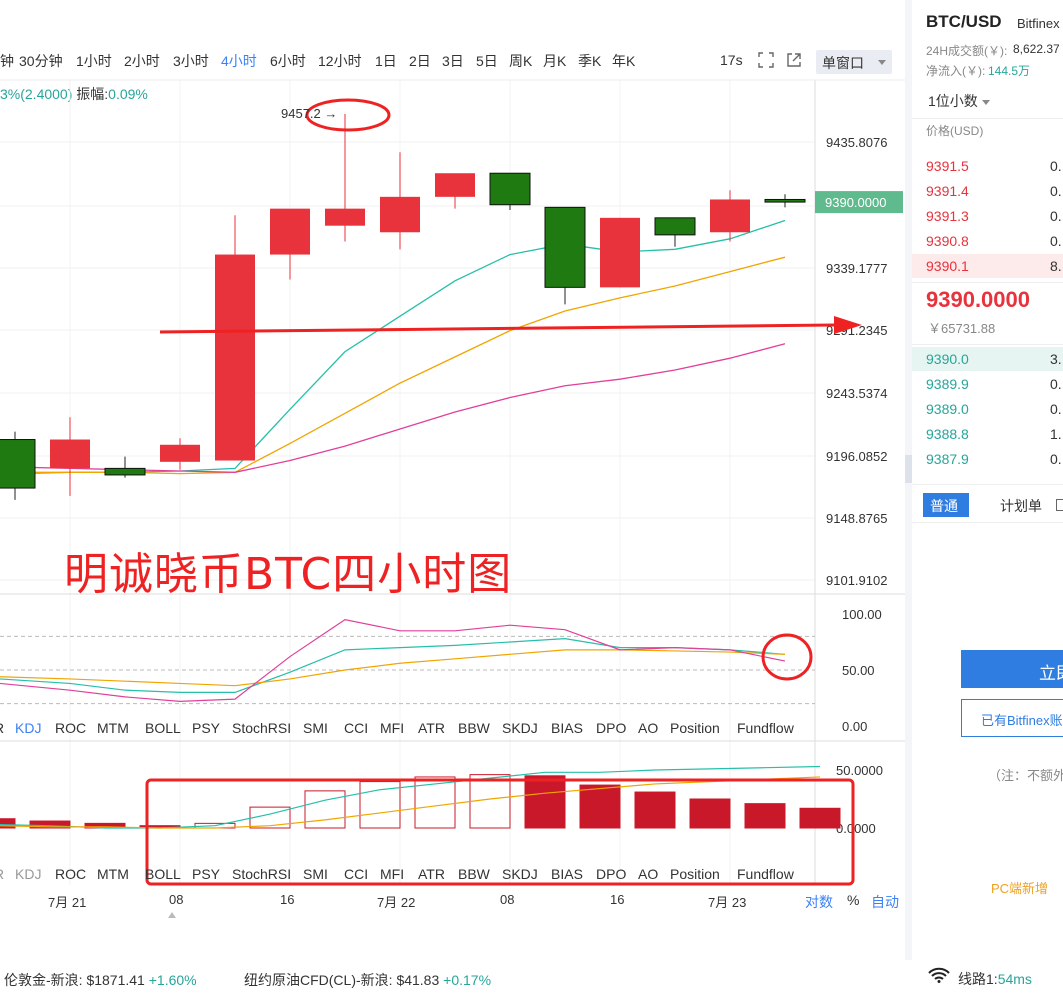 This screenshot has height=993, width=1063. I want to click on ask-row: 9391.3 0., so click(987, 216).